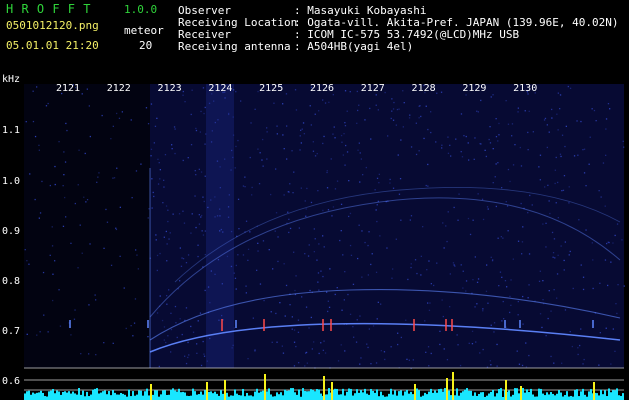 The width and height of the screenshot is (629, 400). I want to click on app-title: H R O F F T, so click(48, 9).